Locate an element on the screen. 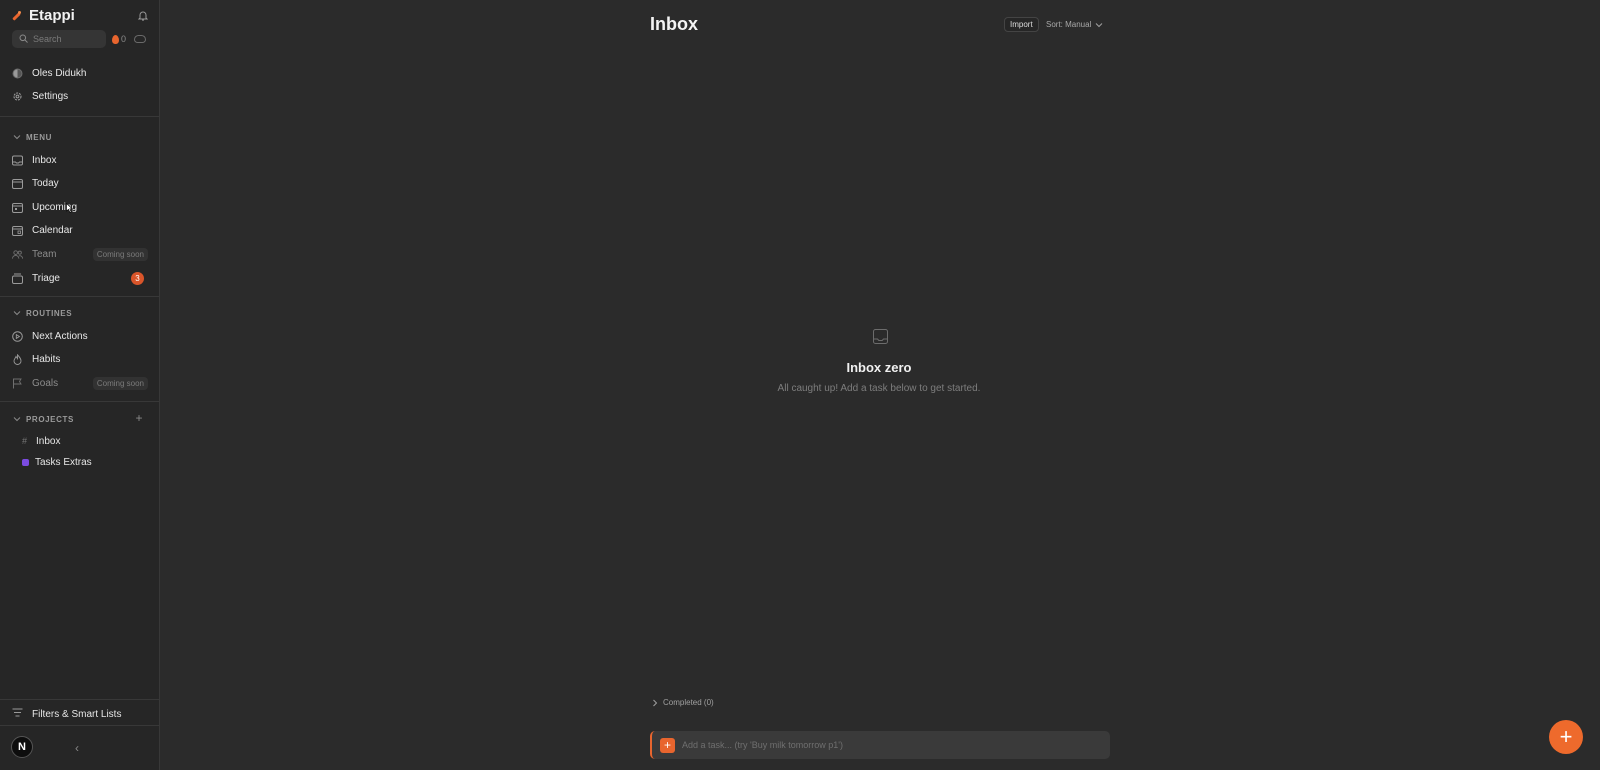  search-input is located at coordinates (67, 39).